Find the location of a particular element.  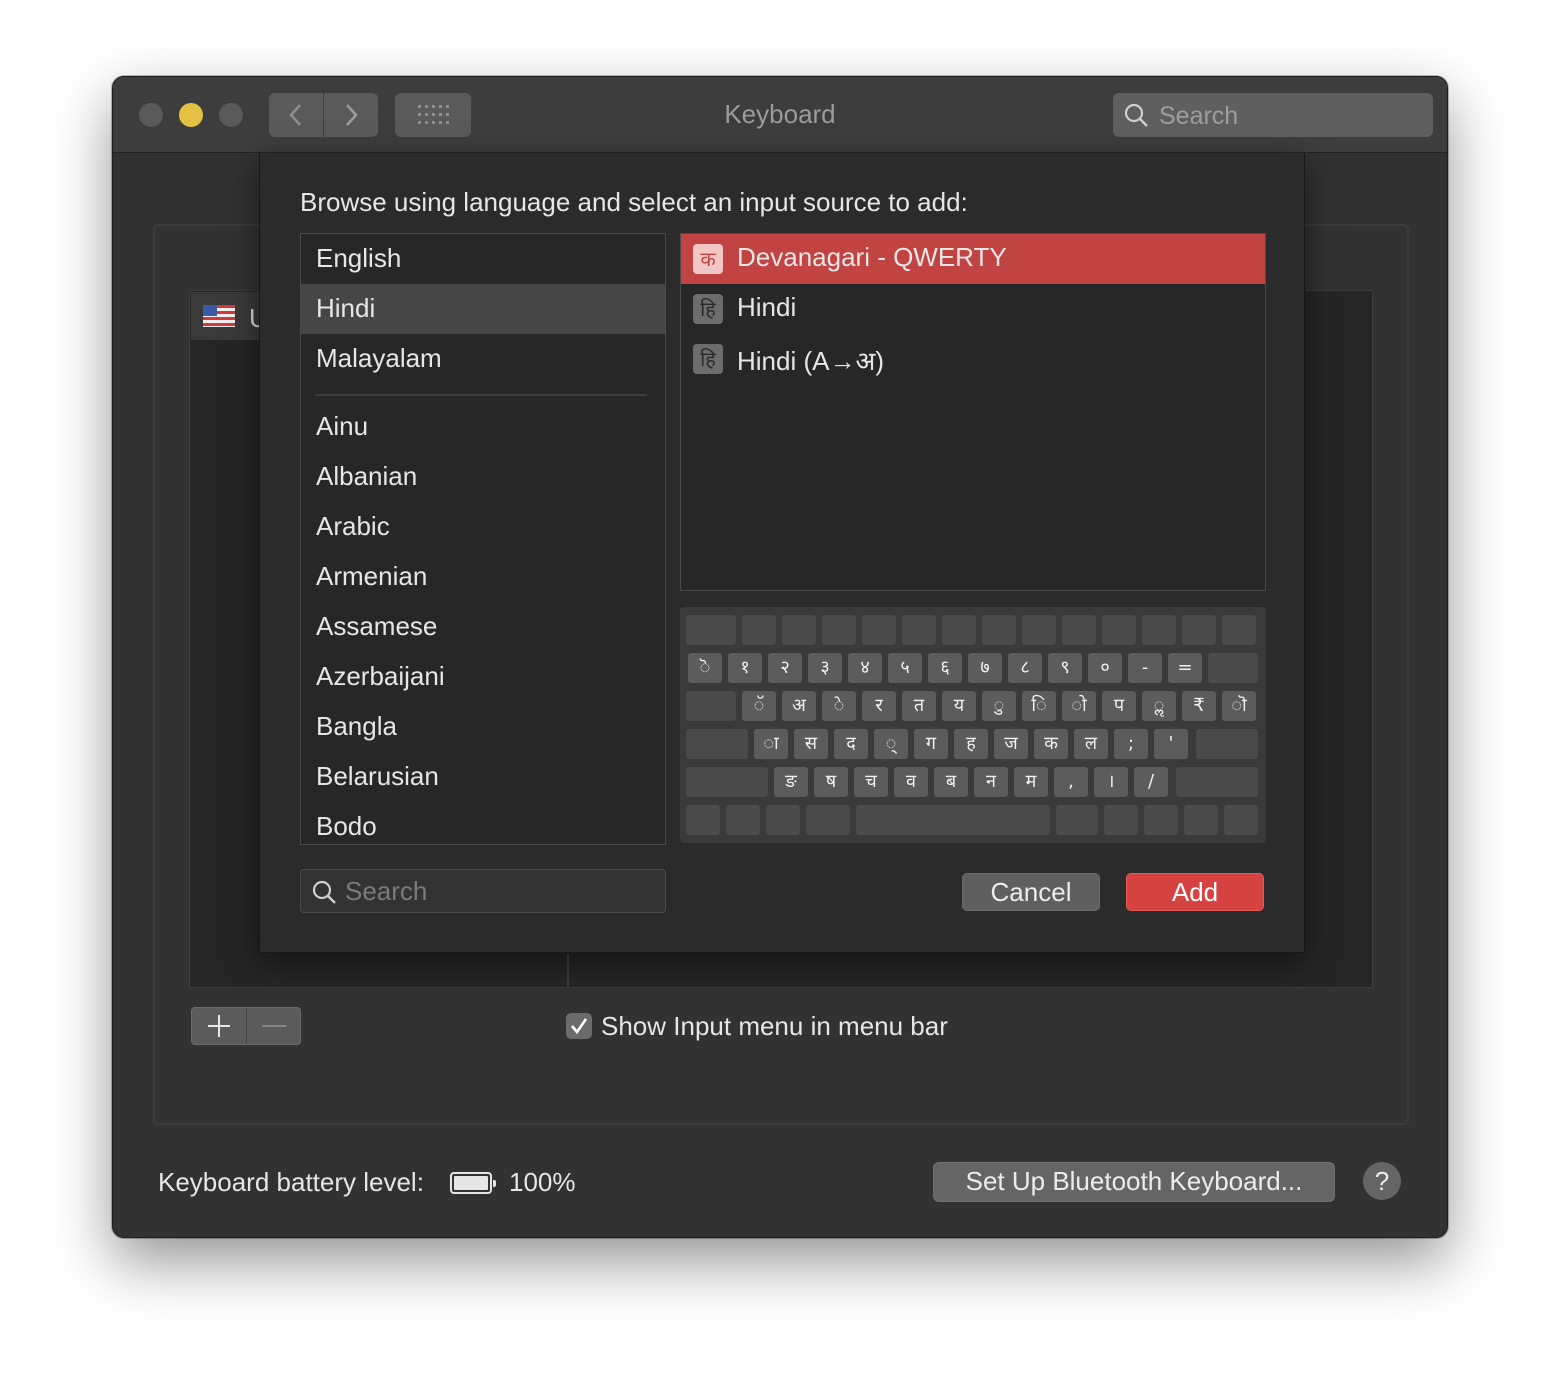

keyboard-key: ॊ is located at coordinates (1239, 706).